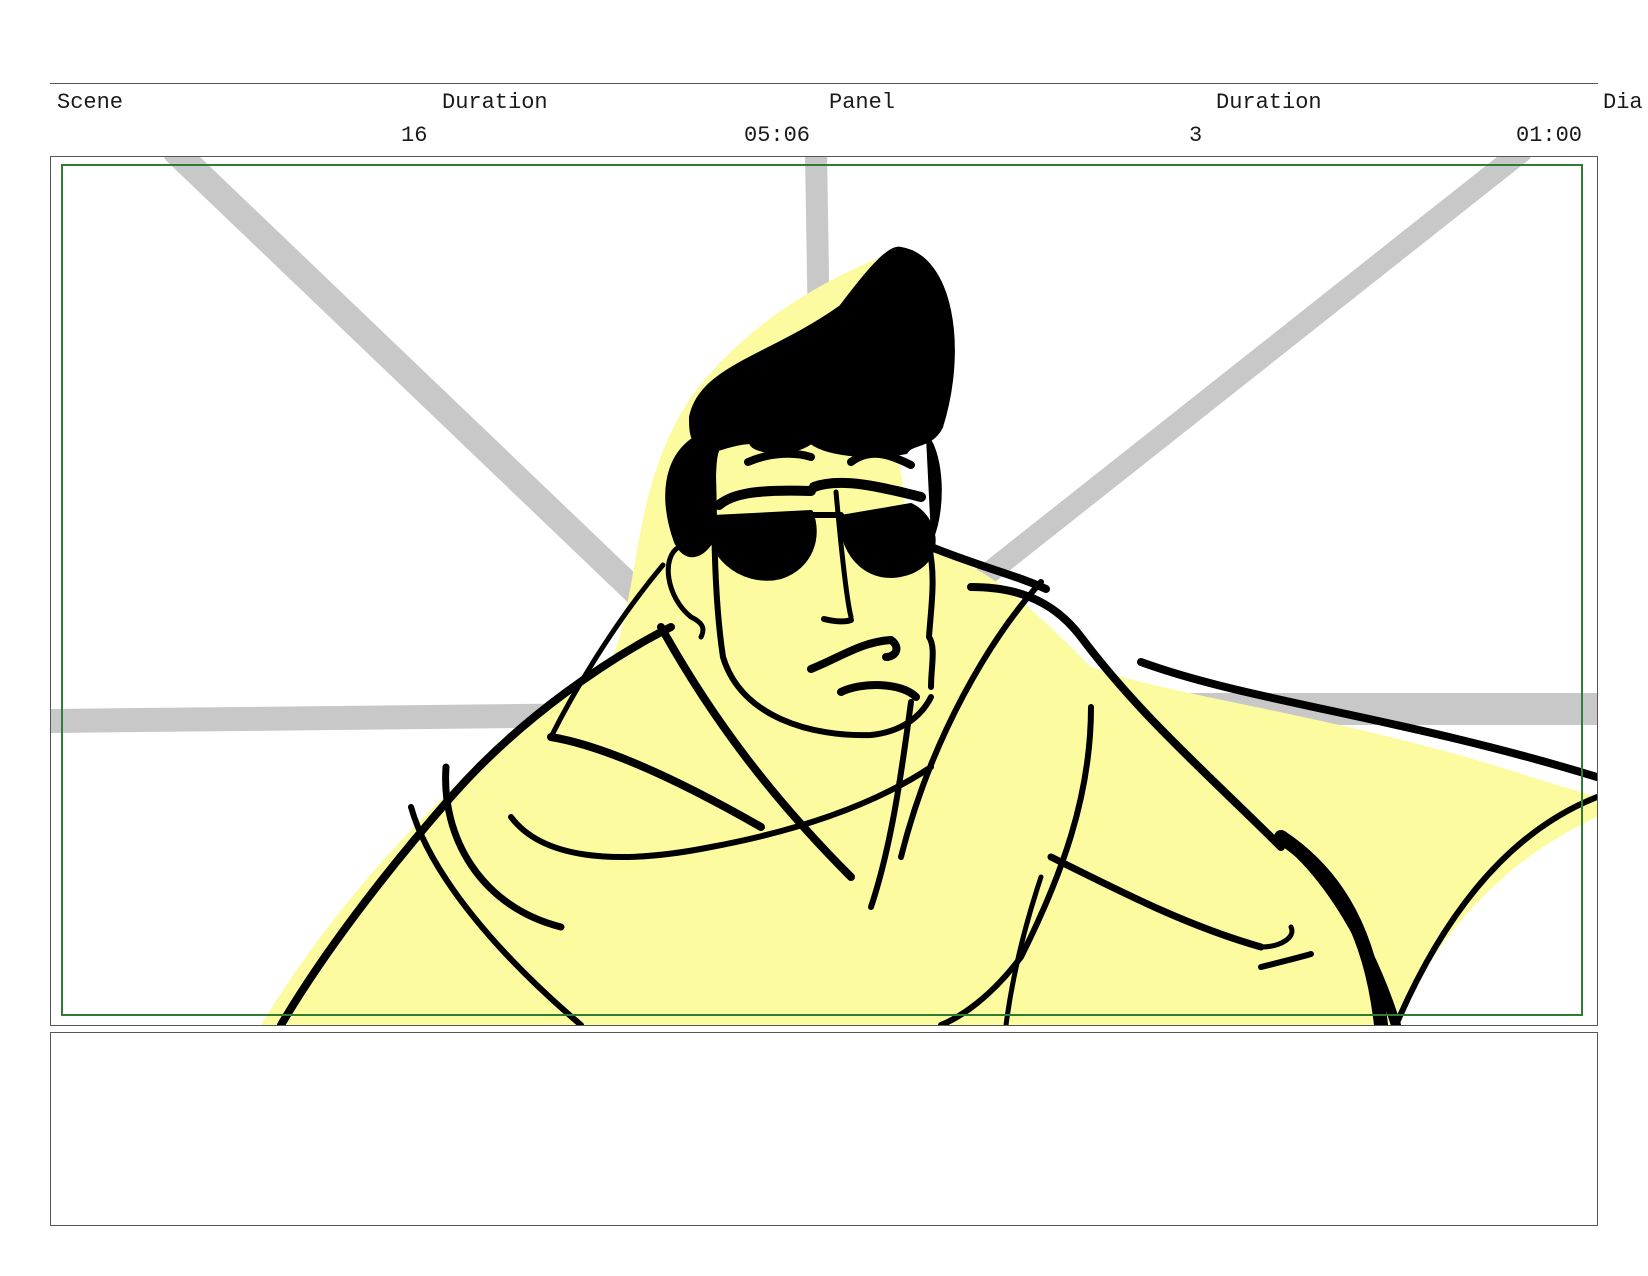 The image size is (1648, 1276). What do you see at coordinates (1196, 135) in the screenshot?
I see `panel-number: 3` at bounding box center [1196, 135].